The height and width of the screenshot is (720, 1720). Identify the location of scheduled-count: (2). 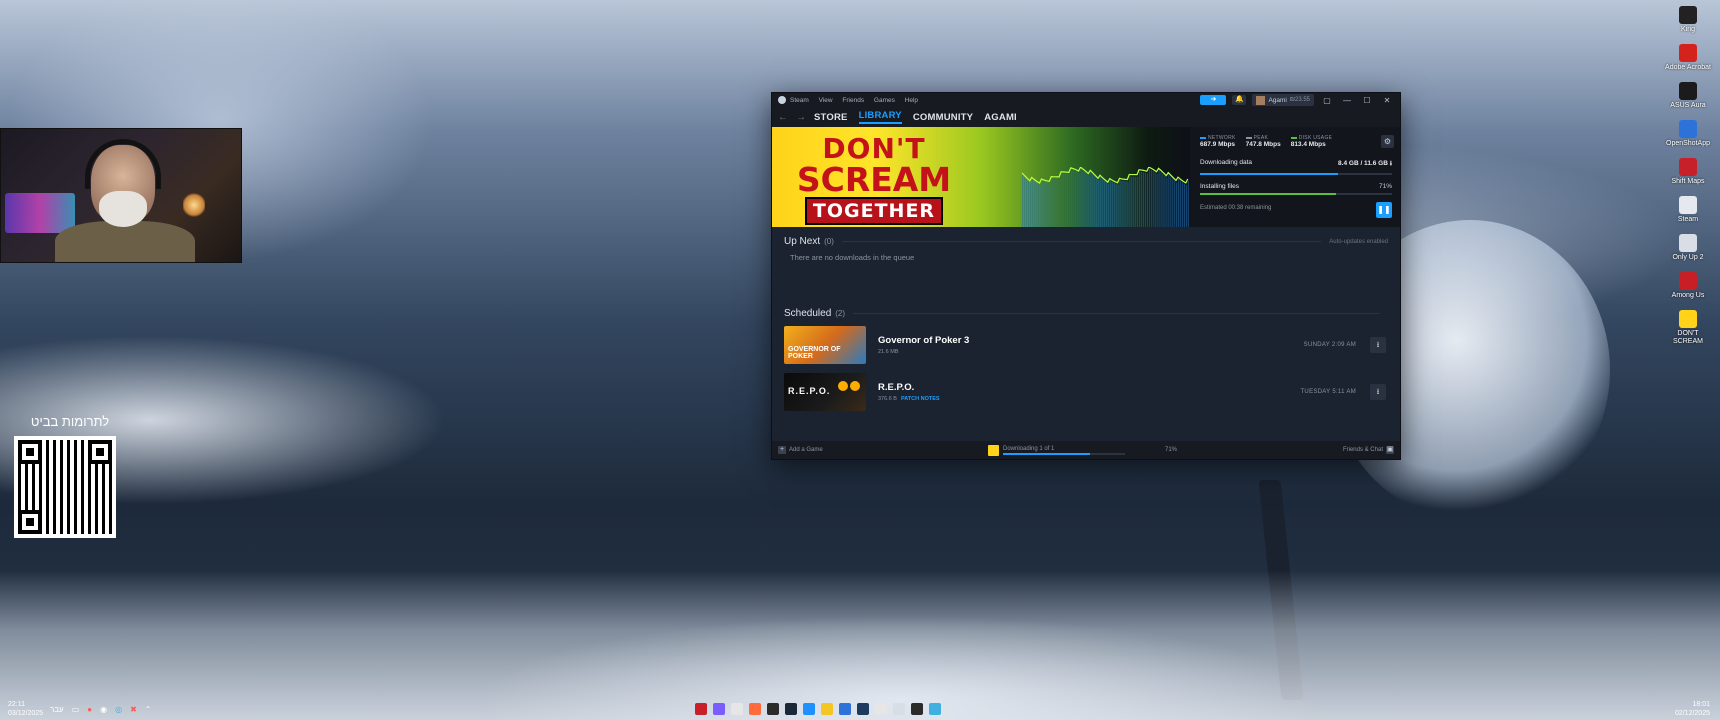
(840, 313).